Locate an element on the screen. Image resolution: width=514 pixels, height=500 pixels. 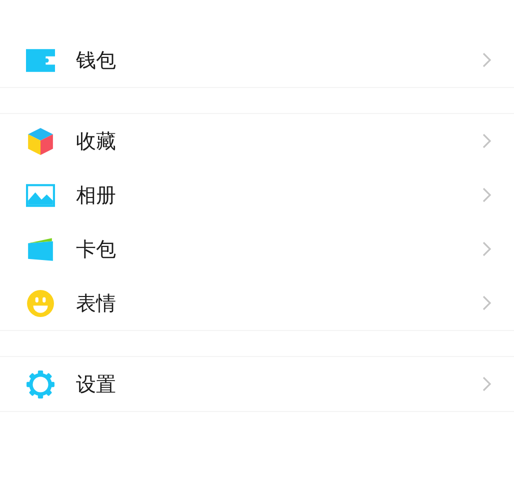
menu-item: 设置 is located at coordinates (257, 384).